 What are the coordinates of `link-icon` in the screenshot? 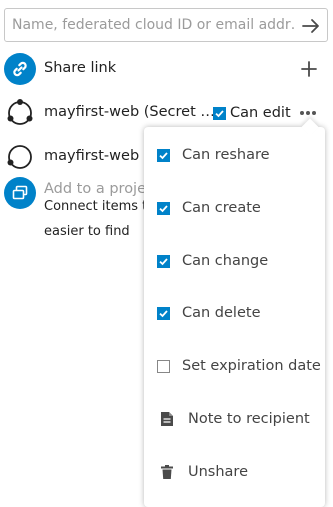 It's located at (20, 69).